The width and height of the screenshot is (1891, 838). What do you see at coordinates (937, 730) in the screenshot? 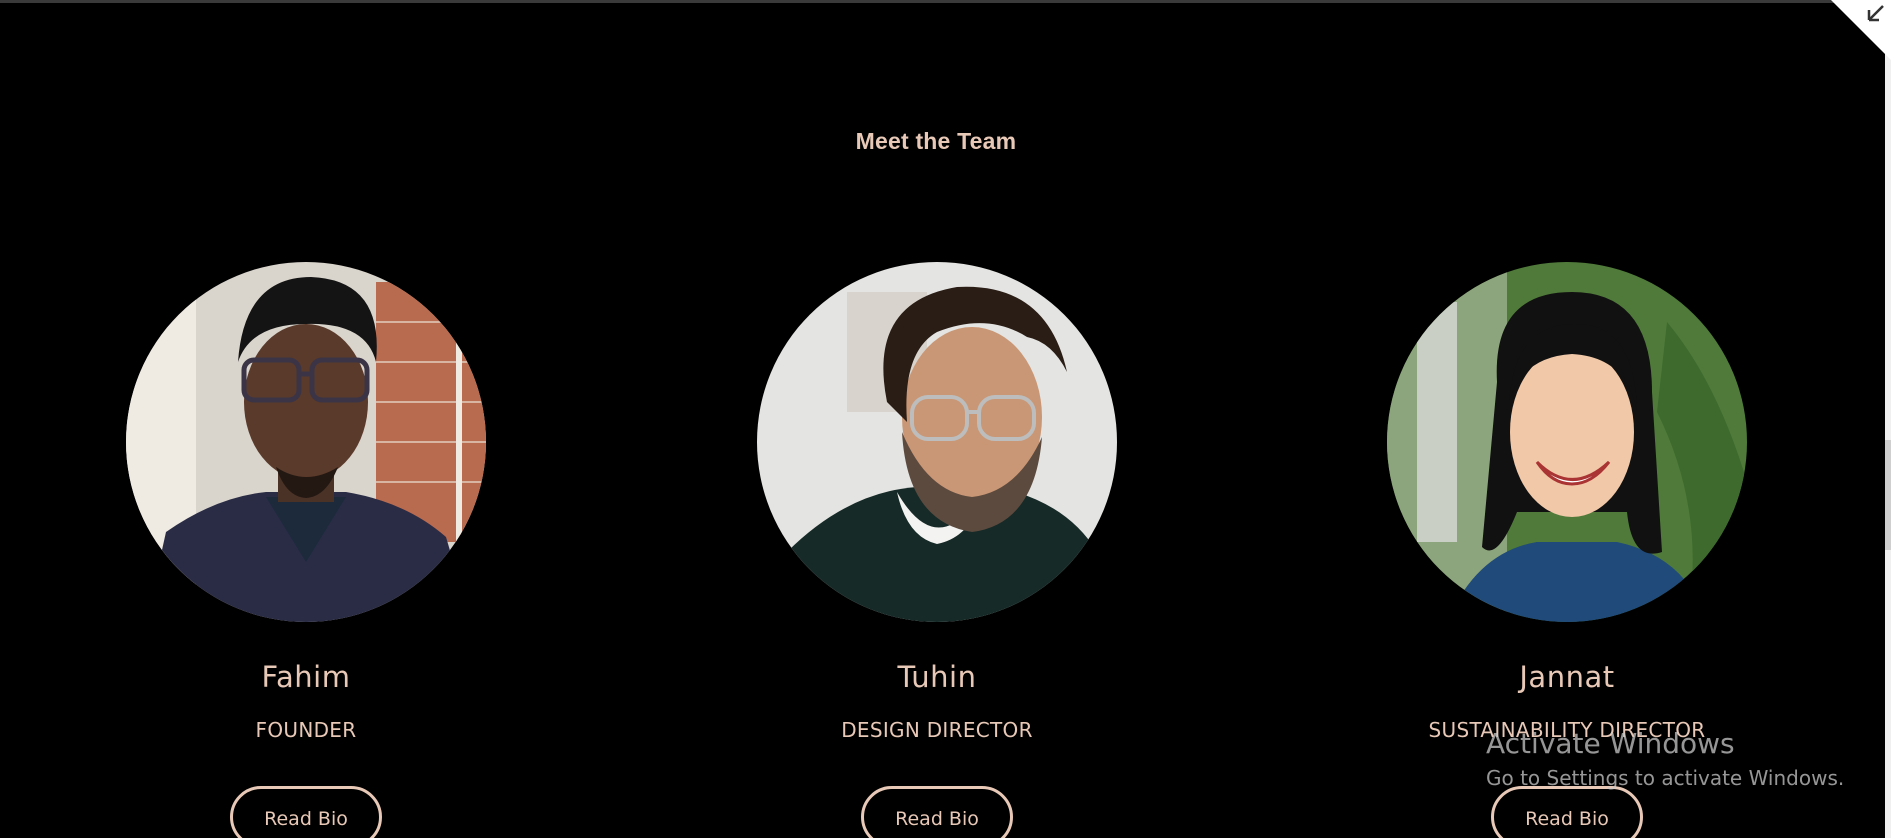
I see `member-role: DESIGN DIRECTOR` at bounding box center [937, 730].